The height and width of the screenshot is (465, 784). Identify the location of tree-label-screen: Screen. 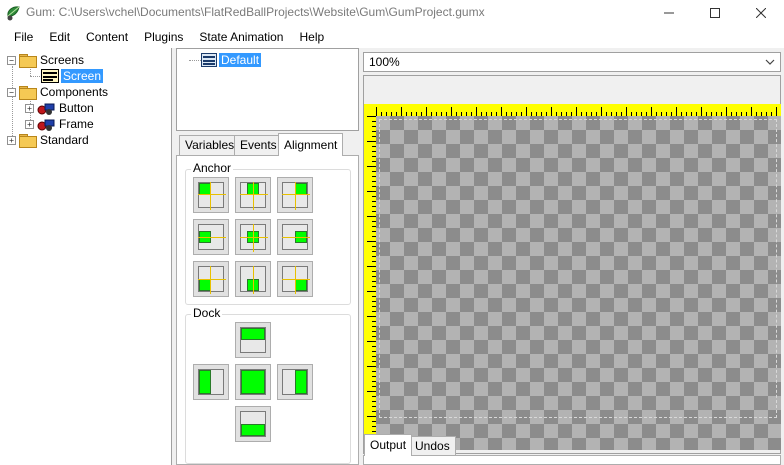
(82, 76).